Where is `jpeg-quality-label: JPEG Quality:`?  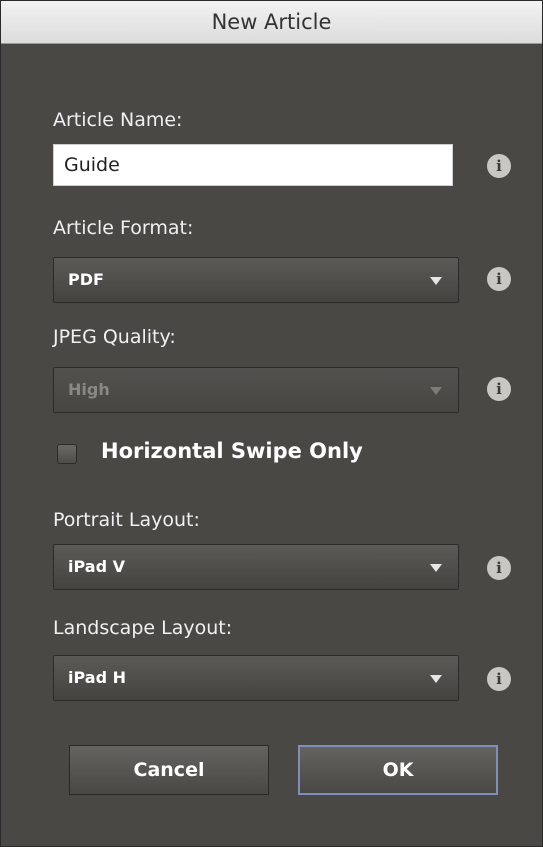
jpeg-quality-label: JPEG Quality: is located at coordinates (114, 337).